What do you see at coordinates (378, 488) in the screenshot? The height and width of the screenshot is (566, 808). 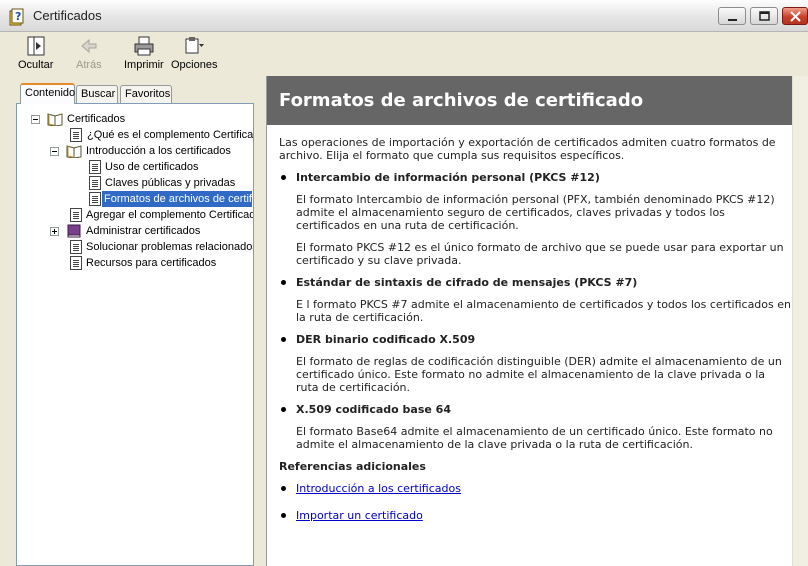 I see `reference-link: Introducción a los certificados` at bounding box center [378, 488].